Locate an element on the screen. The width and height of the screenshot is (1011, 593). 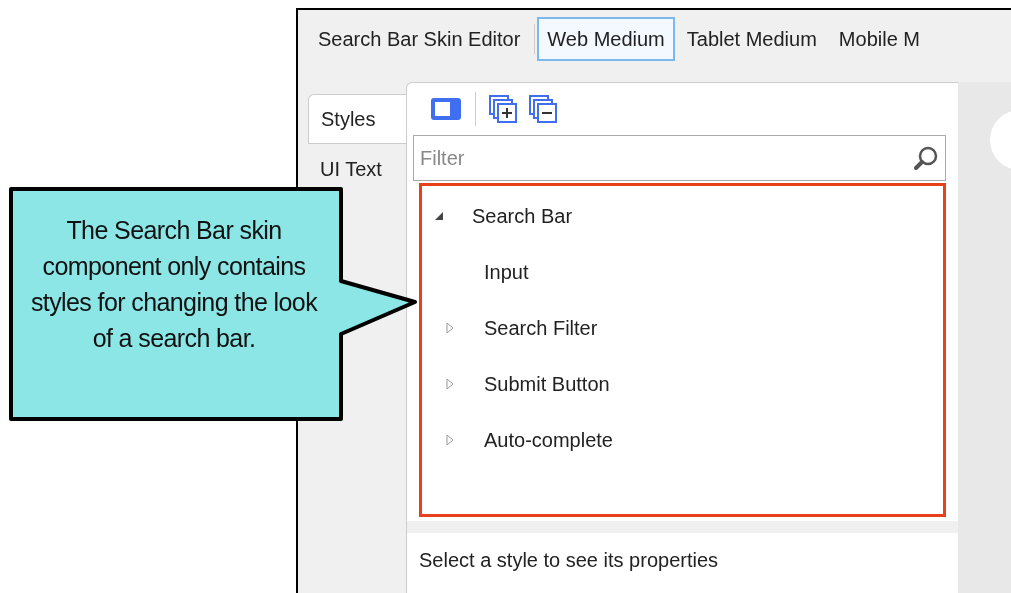
editor-tab: Web Medium is located at coordinates (606, 39).